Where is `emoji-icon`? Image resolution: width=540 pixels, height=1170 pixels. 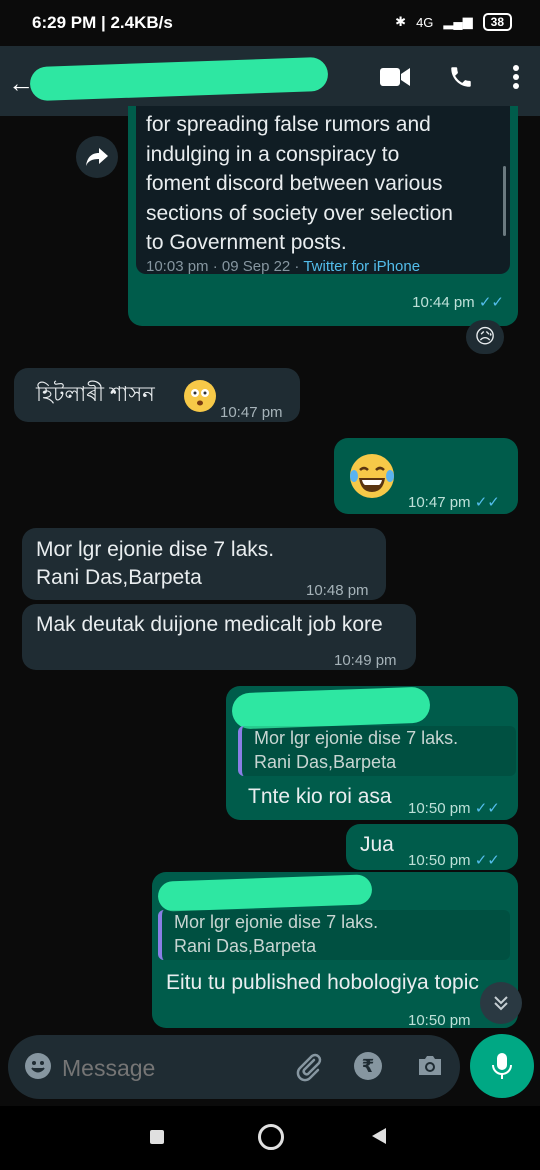 emoji-icon is located at coordinates (38, 1068).